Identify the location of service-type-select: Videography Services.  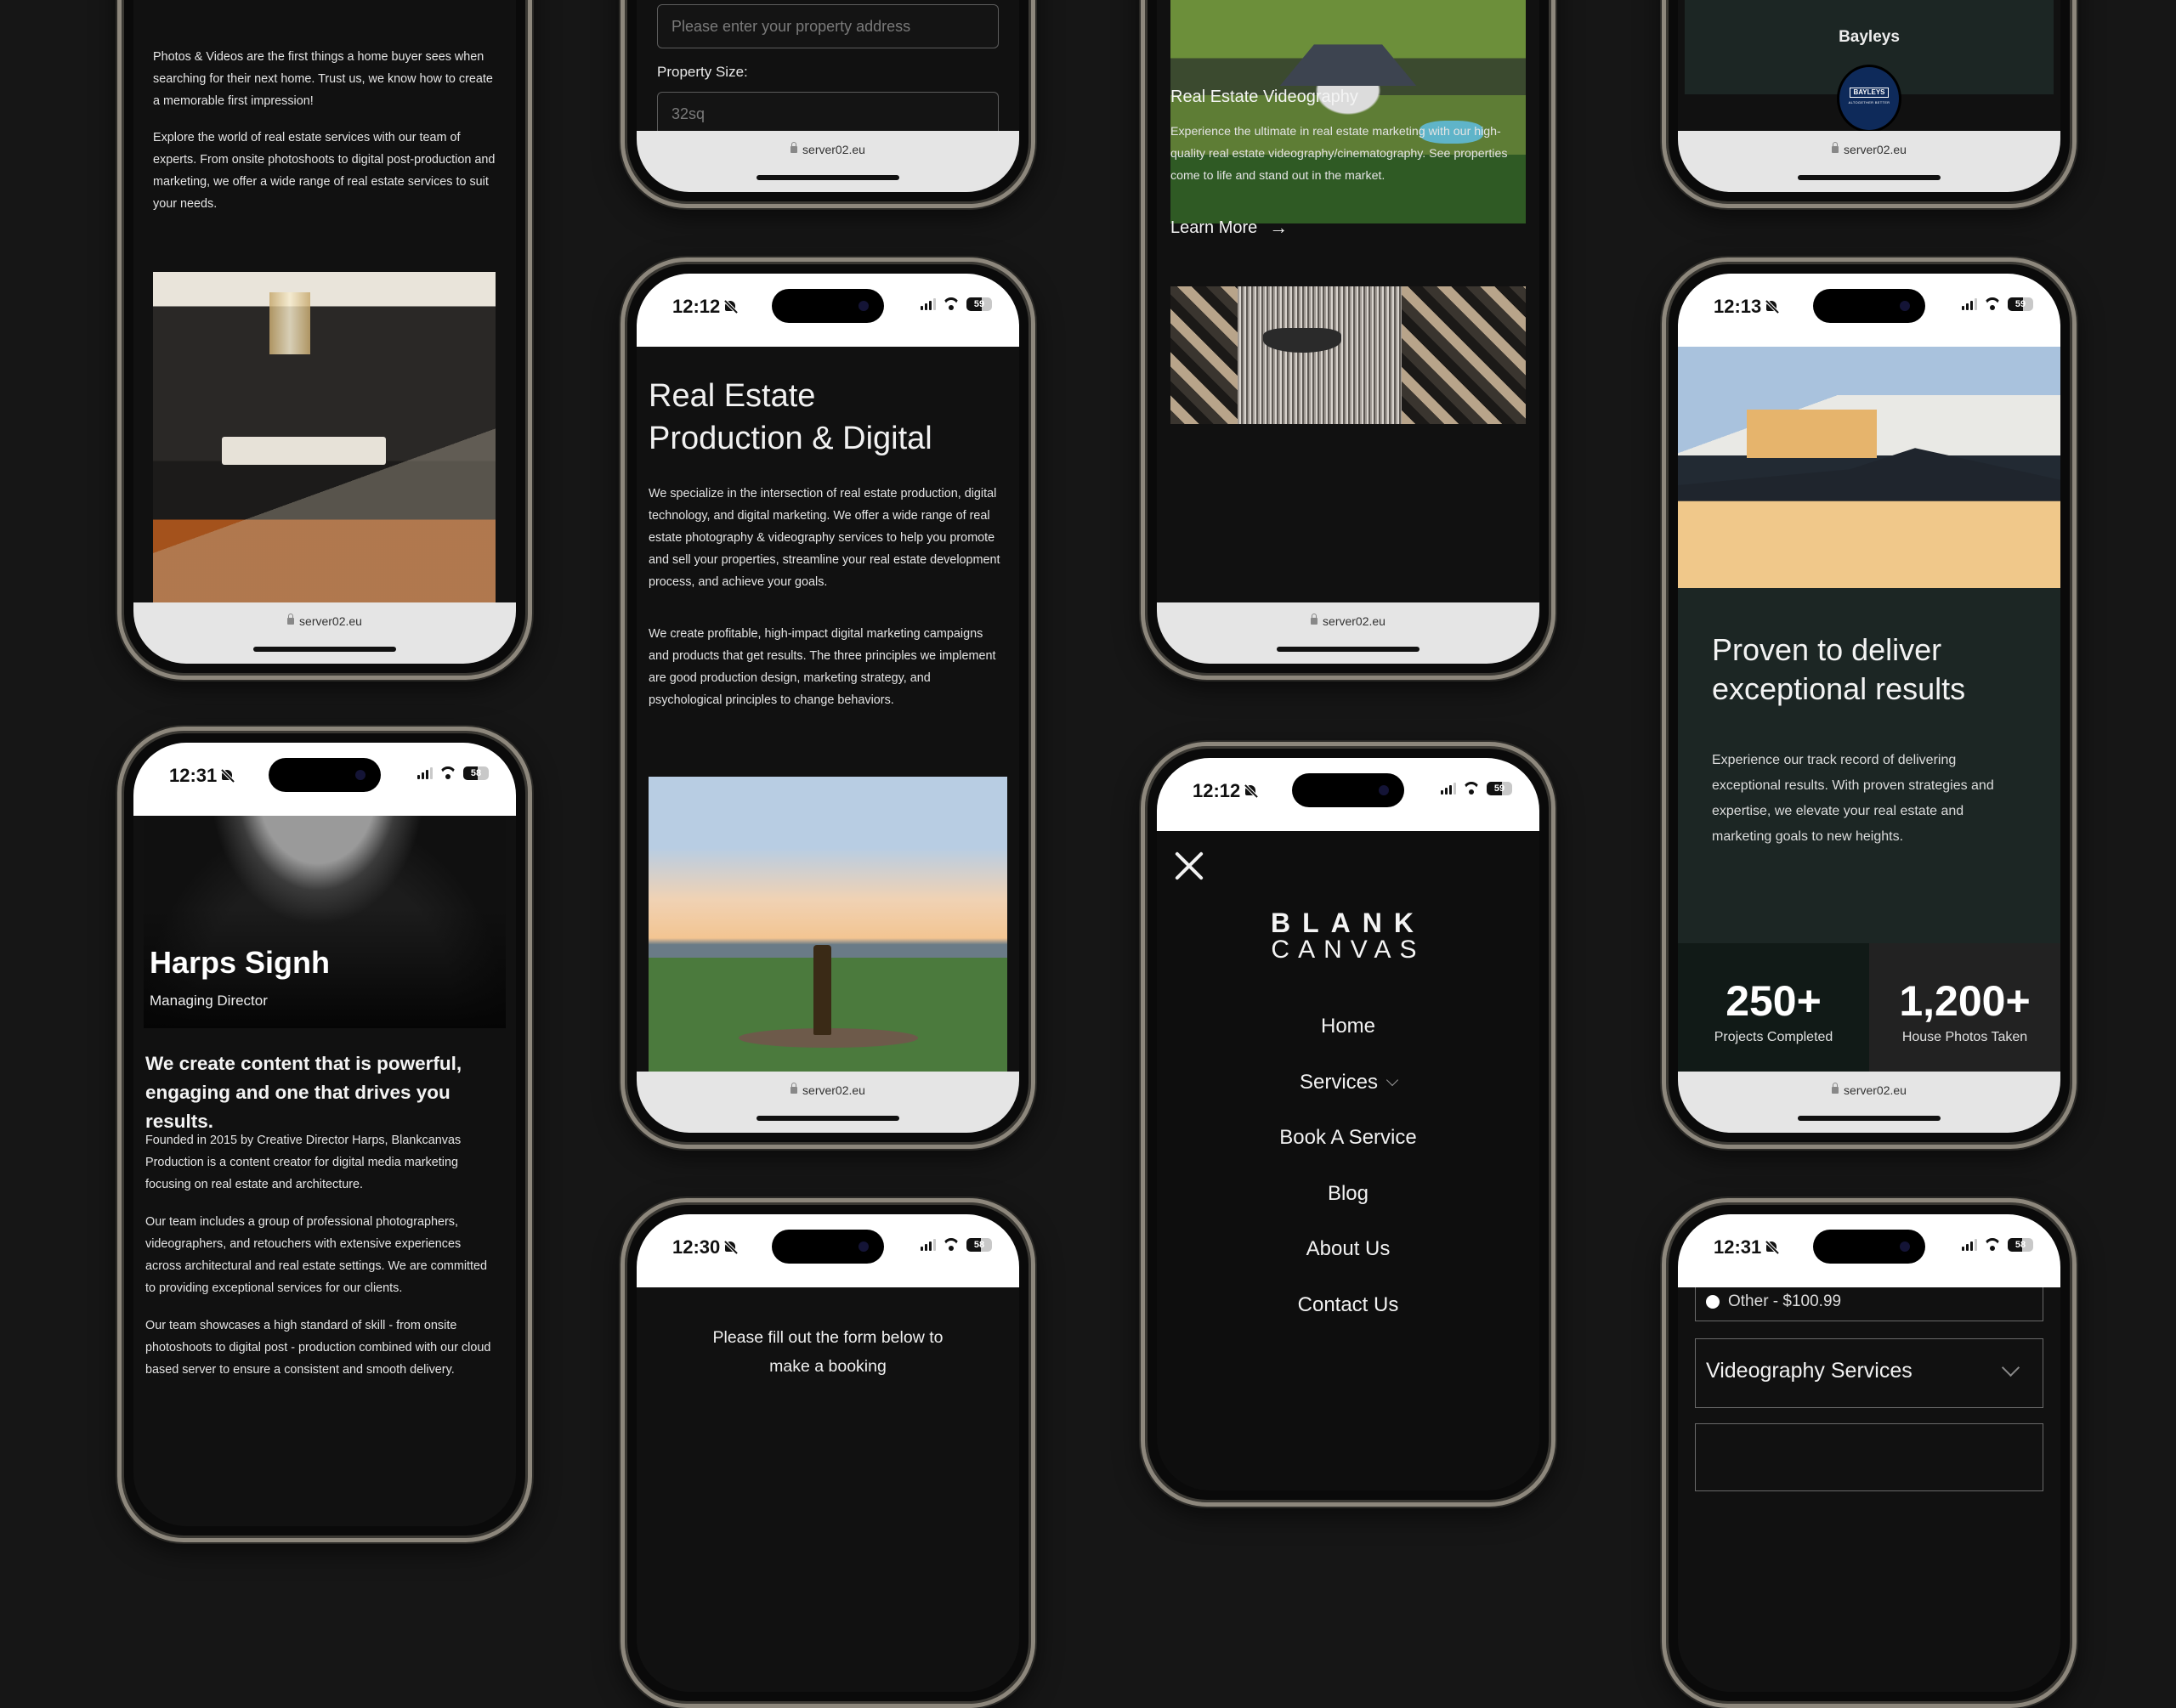
(1869, 1373).